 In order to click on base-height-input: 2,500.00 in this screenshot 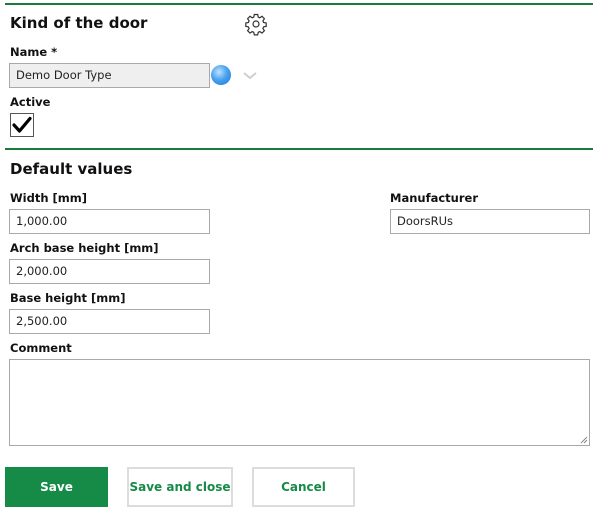, I will do `click(109, 321)`.